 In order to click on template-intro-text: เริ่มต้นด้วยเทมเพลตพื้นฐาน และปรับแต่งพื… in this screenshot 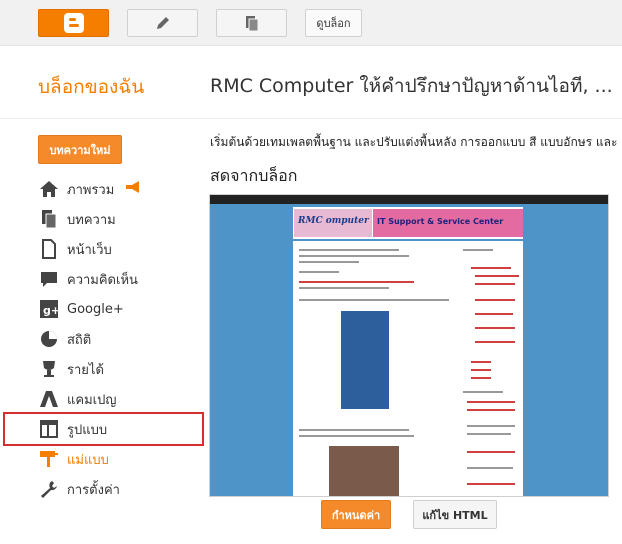, I will do `click(414, 142)`.